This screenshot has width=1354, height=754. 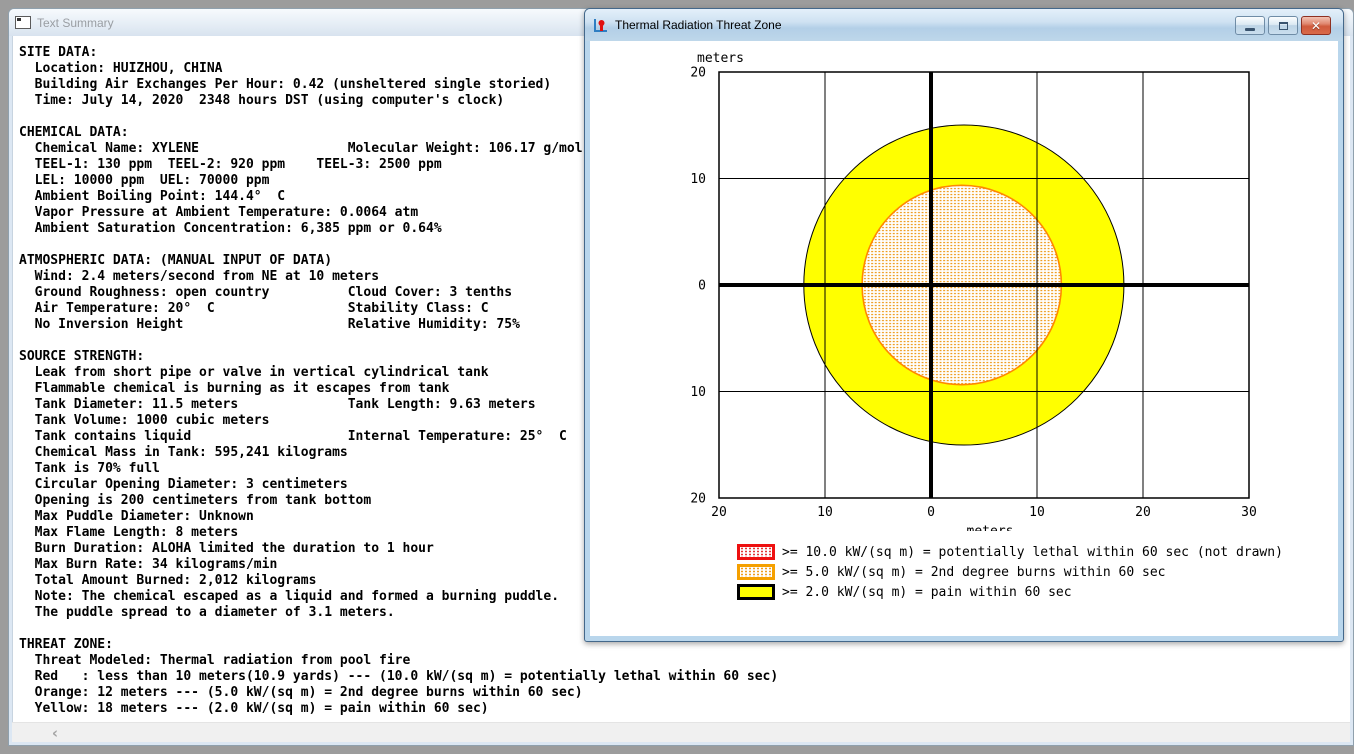 I want to click on x-axis-title: meters, so click(x=990, y=527).